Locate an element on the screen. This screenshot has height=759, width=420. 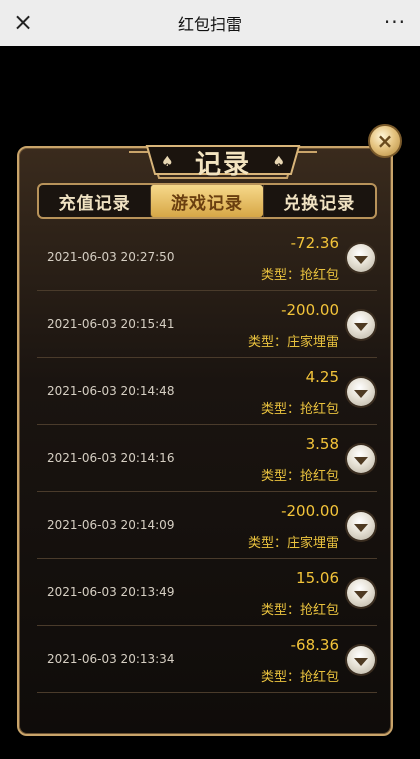
record-amount: 4.25 is located at coordinates (322, 377).